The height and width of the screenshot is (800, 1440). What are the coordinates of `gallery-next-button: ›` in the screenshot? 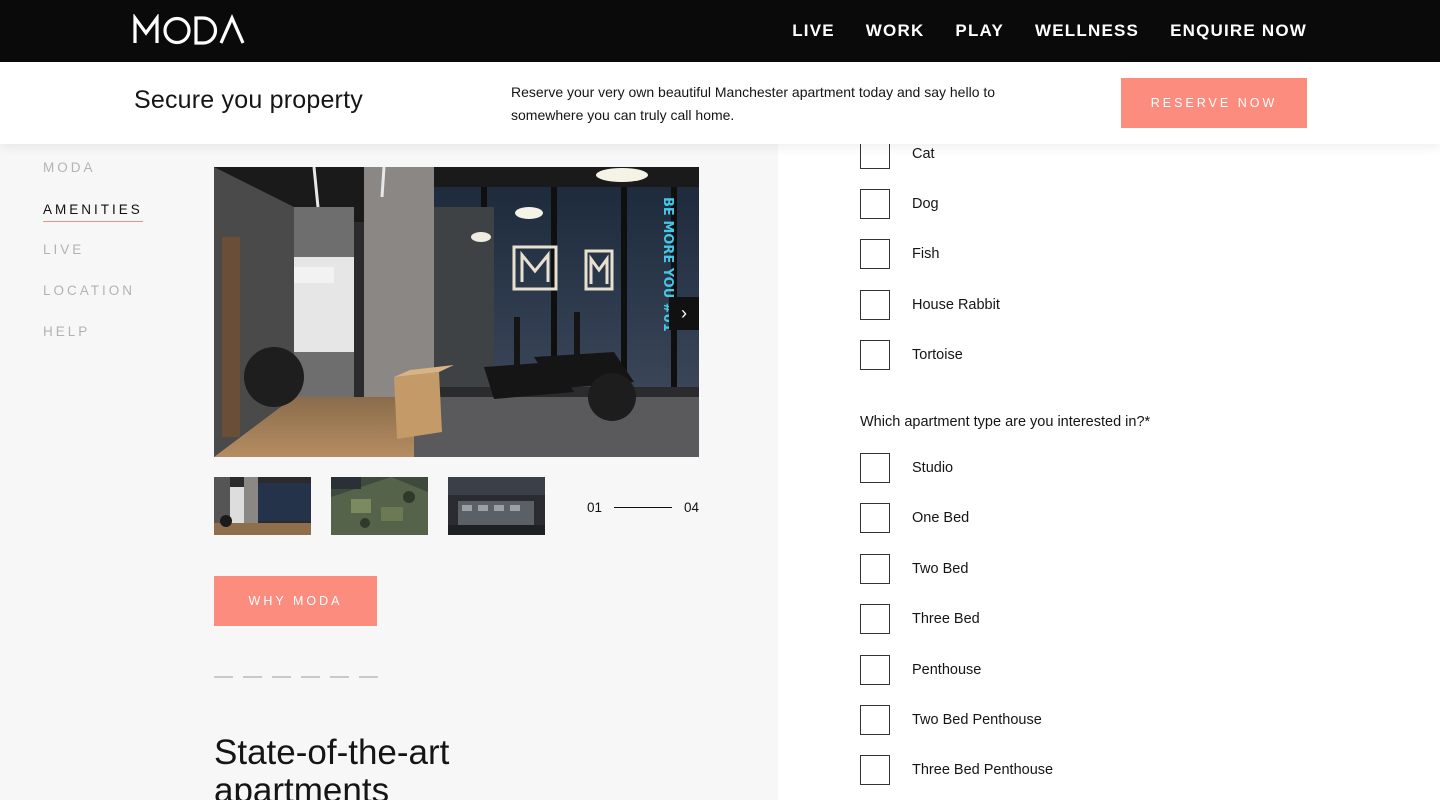 It's located at (684, 313).